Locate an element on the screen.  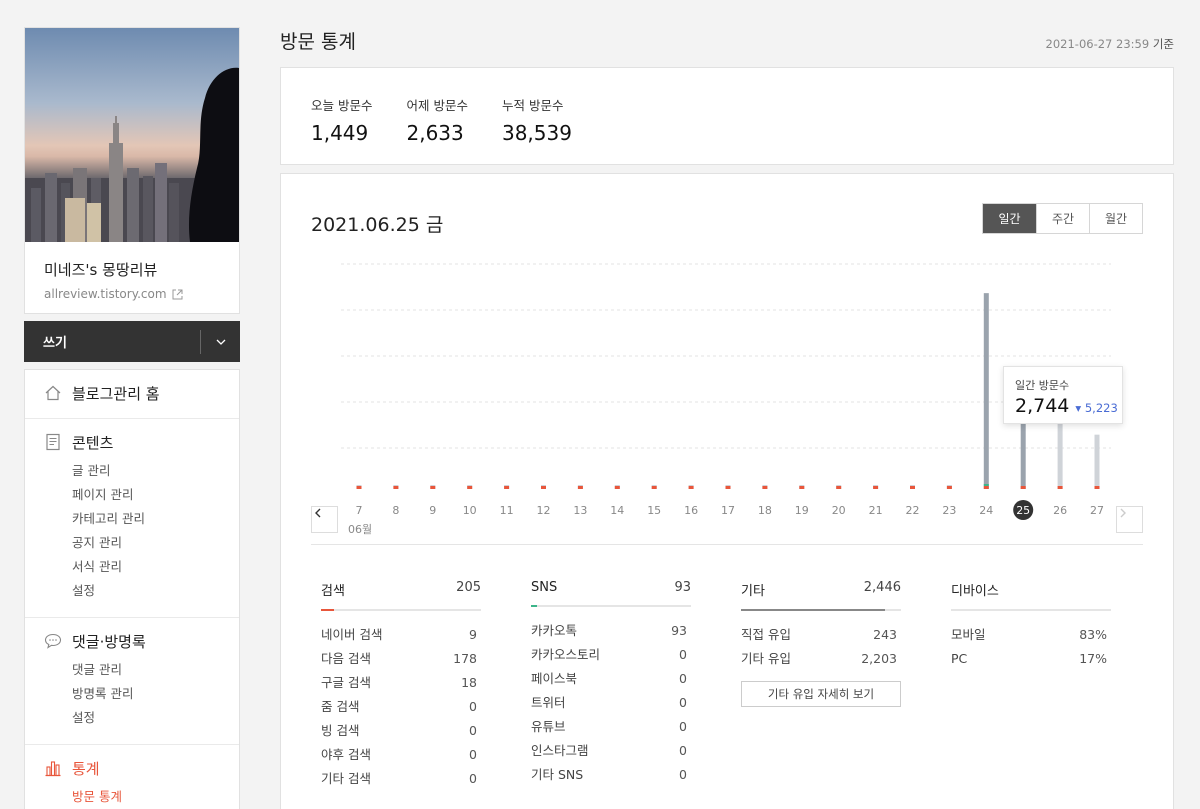
menu-item-stats: 통계 is located at coordinates (132, 768).